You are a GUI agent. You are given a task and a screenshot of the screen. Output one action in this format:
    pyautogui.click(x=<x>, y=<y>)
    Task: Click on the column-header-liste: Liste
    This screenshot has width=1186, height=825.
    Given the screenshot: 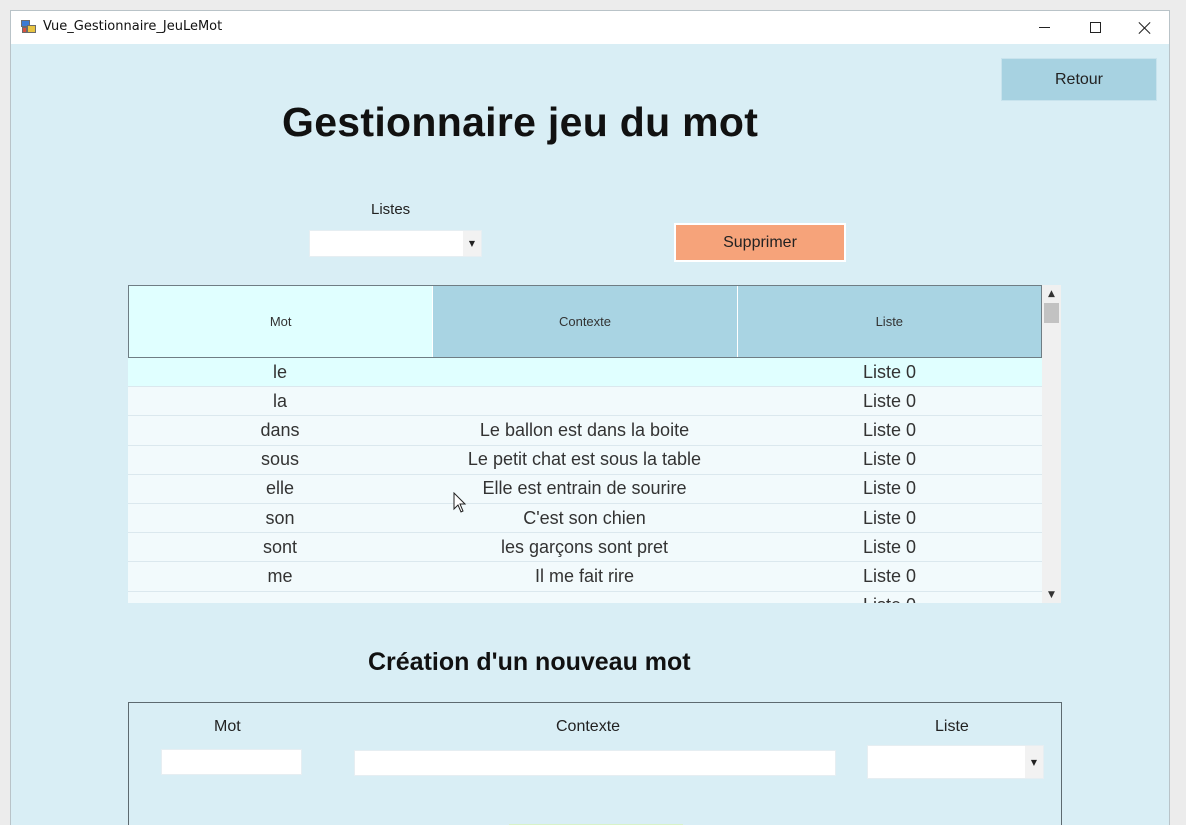 What is the action you would take?
    pyautogui.click(x=888, y=321)
    